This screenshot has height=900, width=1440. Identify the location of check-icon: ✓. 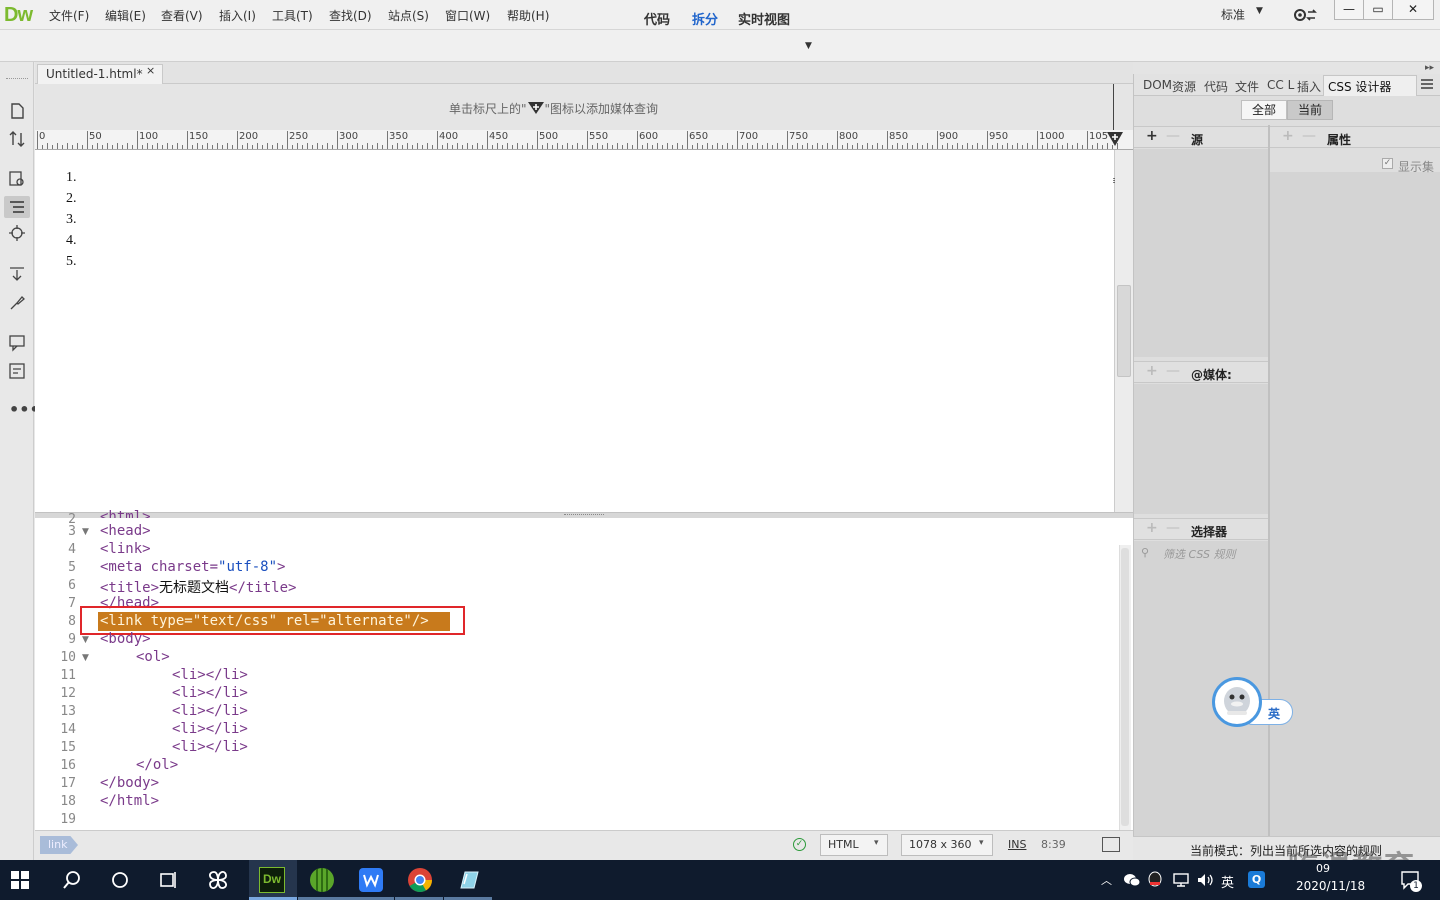
(799, 844).